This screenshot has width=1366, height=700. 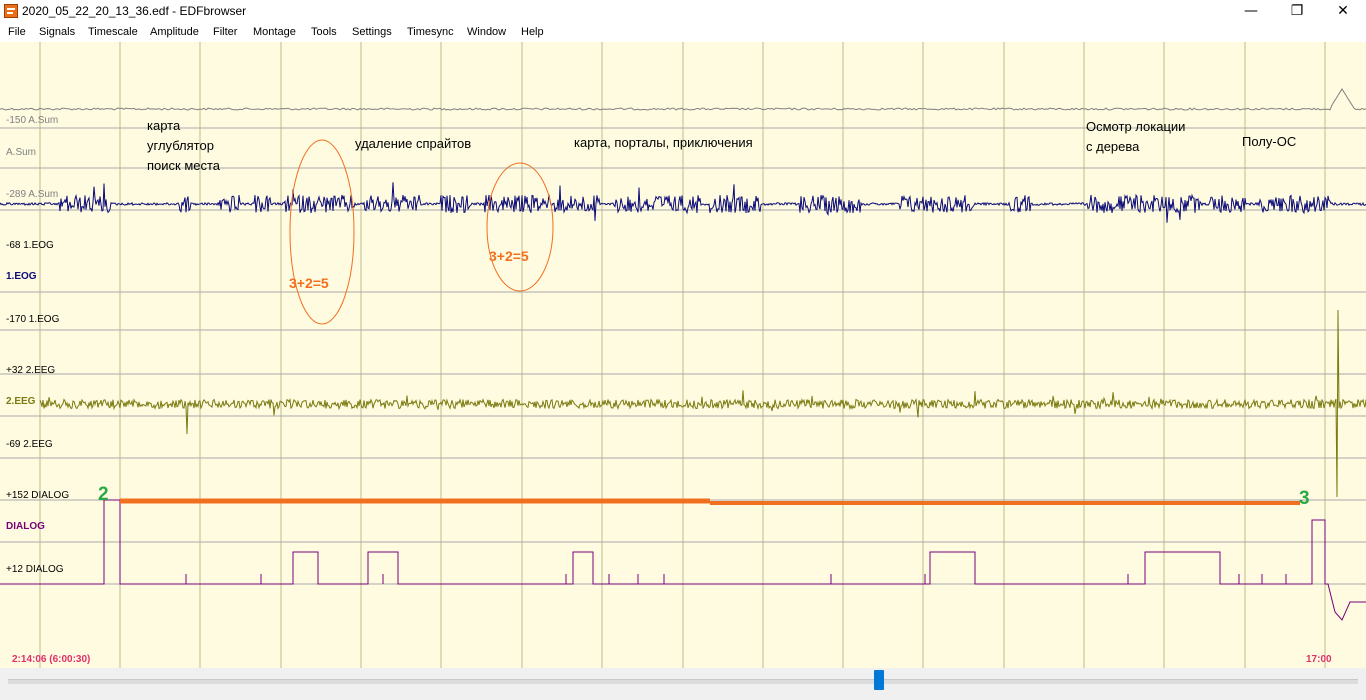 What do you see at coordinates (1269, 141) in the screenshot?
I see `annotation-semi-os: Полу-ОС` at bounding box center [1269, 141].